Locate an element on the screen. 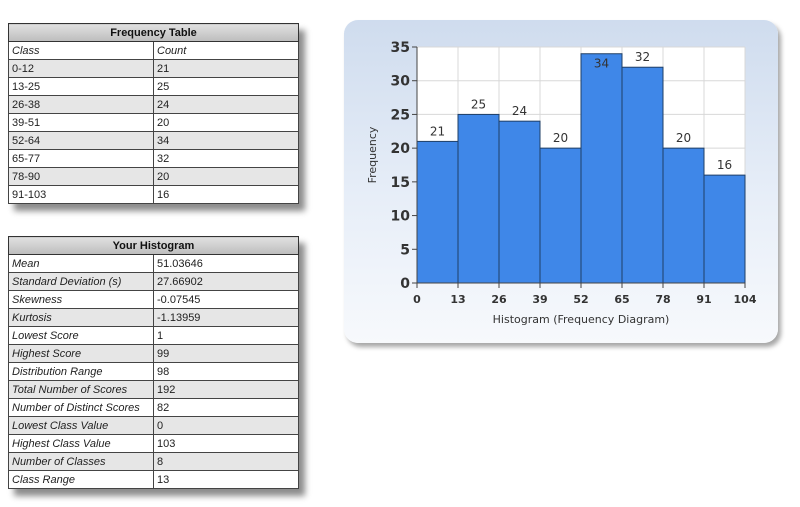 The height and width of the screenshot is (507, 800). row-label: 13-25 is located at coordinates (81, 86).